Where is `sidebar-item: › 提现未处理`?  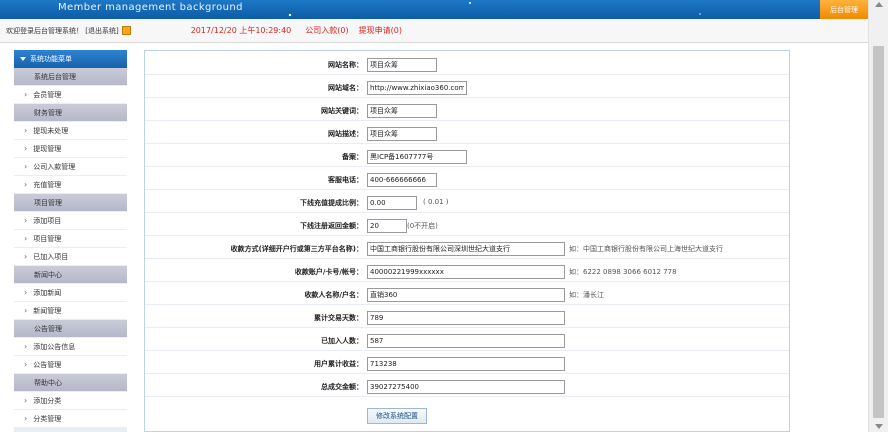
sidebar-item: › 提现未处理 is located at coordinates (70, 131).